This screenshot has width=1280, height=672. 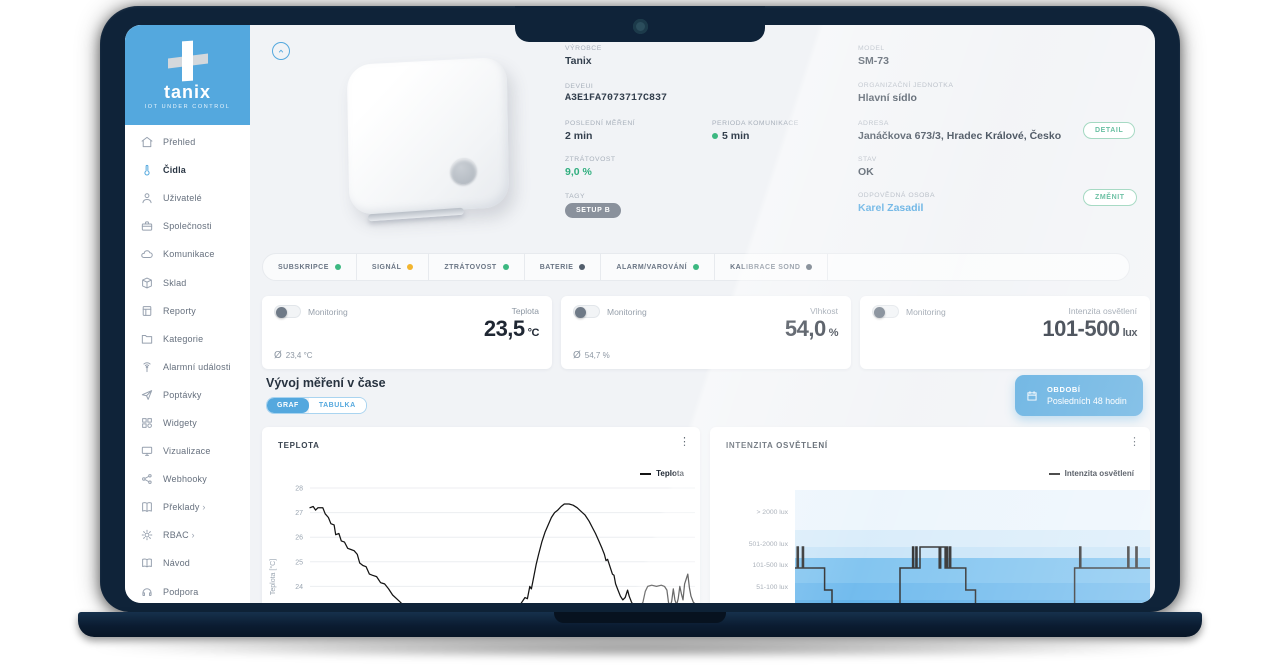 What do you see at coordinates (1089, 328) in the screenshot?
I see `metric-value: 101-500 lux` at bounding box center [1089, 328].